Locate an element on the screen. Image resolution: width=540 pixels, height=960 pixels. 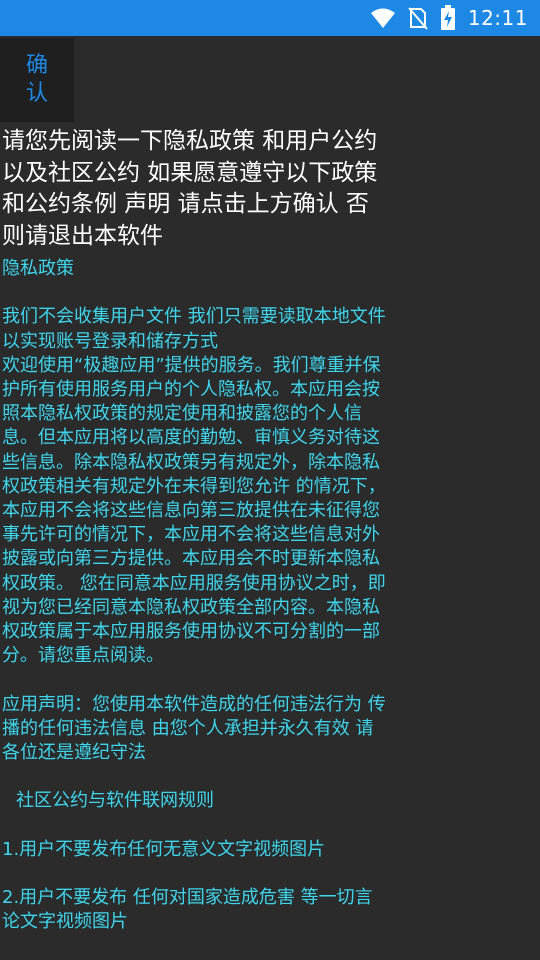
no-sim-icon is located at coordinates (418, 18).